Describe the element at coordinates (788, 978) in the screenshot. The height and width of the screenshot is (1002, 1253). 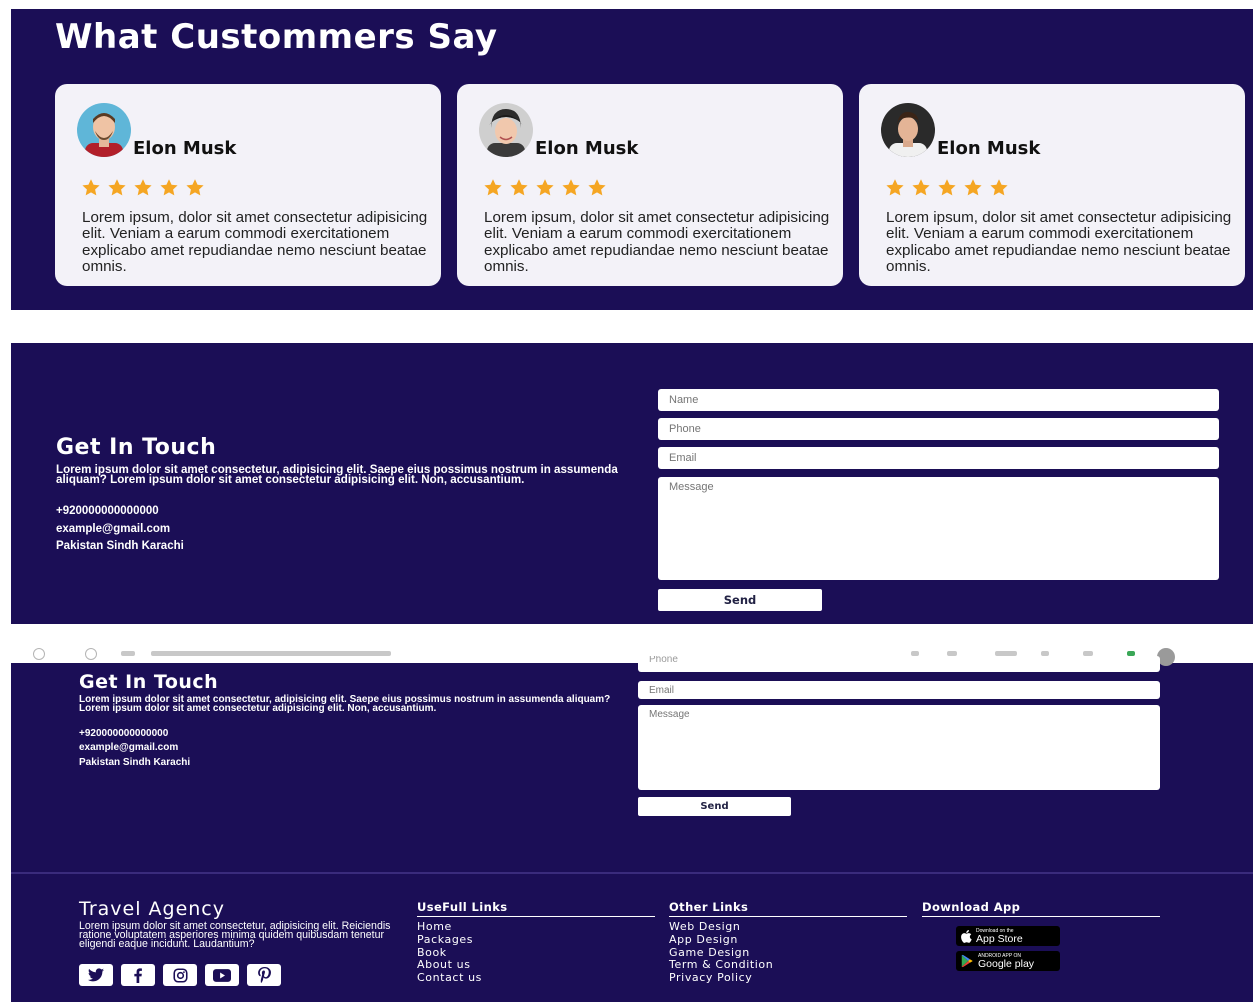
I see `footer-link-privacy: Privacy Policy` at that location.